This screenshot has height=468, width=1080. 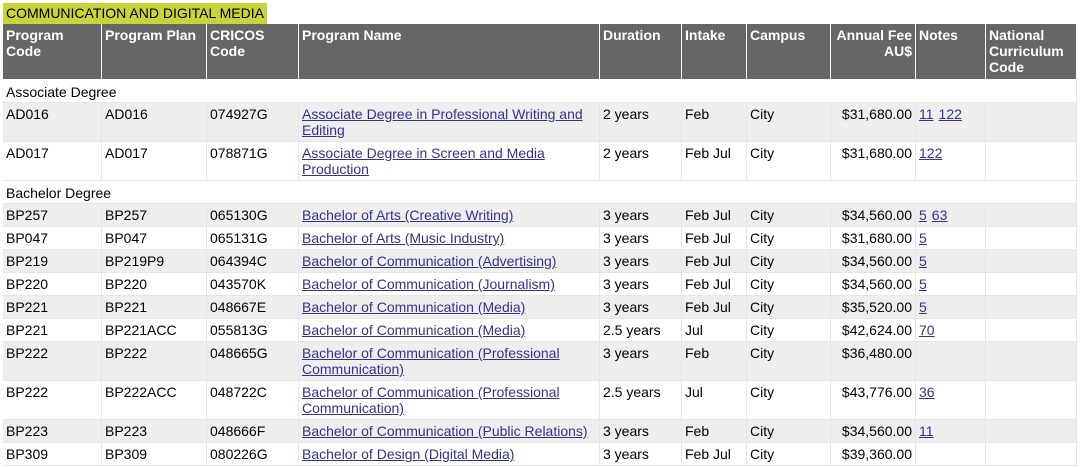 What do you see at coordinates (52, 52) in the screenshot?
I see `col-header-program-code: Program Code` at bounding box center [52, 52].